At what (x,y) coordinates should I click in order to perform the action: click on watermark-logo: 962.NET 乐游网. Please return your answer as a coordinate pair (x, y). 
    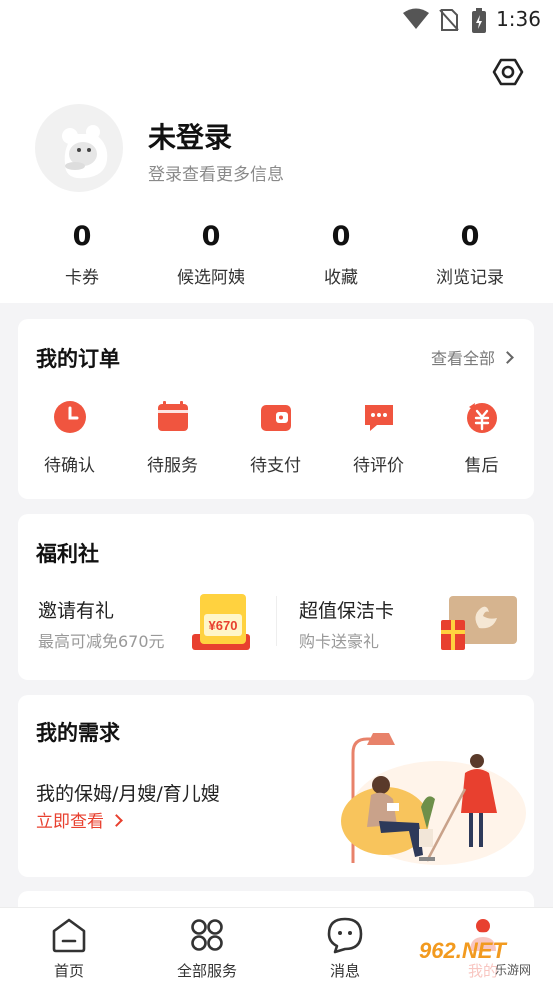
    Looking at the image, I should click on (480, 955).